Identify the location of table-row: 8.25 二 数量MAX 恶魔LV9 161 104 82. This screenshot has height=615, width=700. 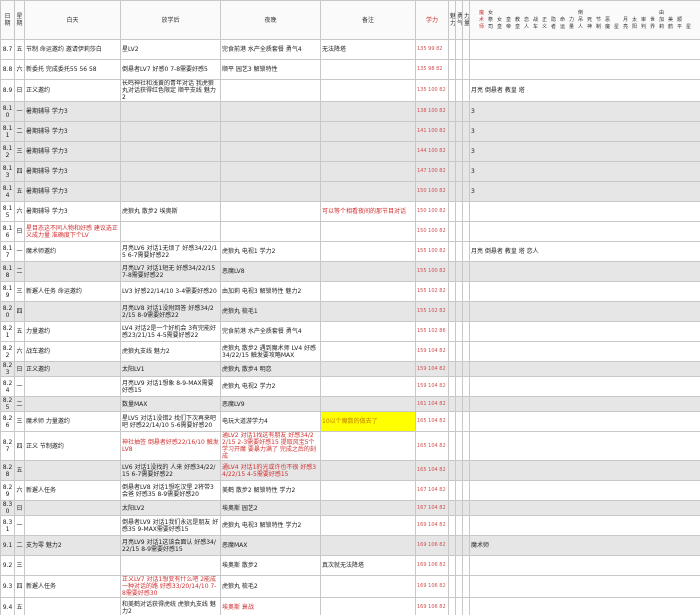
(350, 404).